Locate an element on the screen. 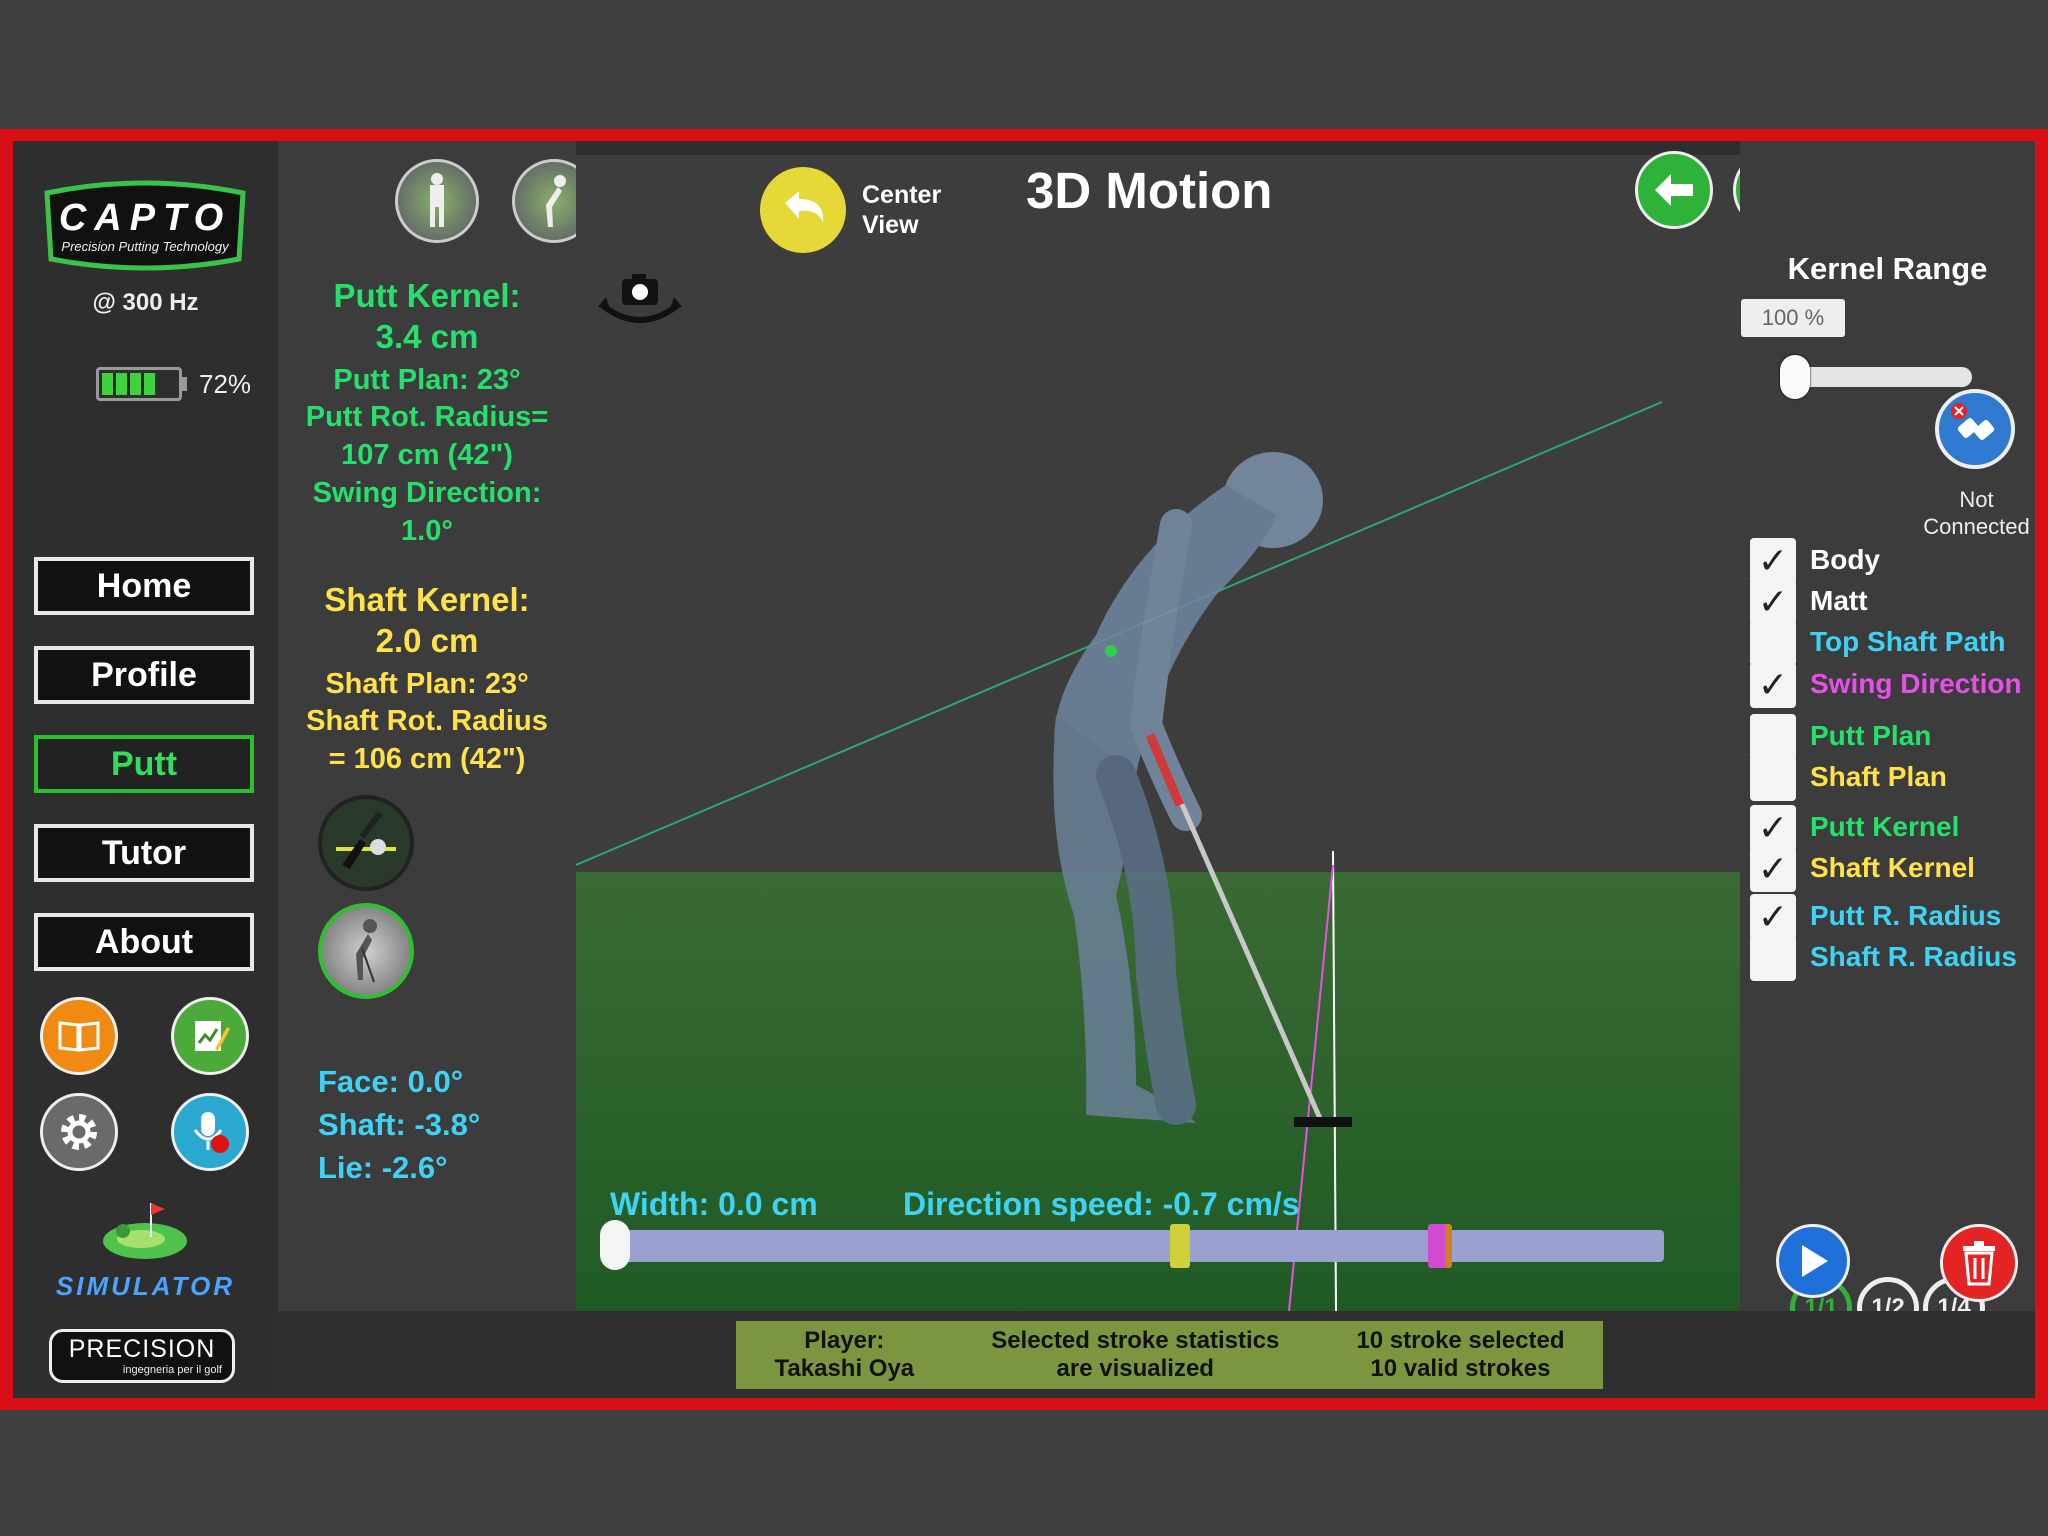  timeline-magenta-marker is located at coordinates (1440, 1246).